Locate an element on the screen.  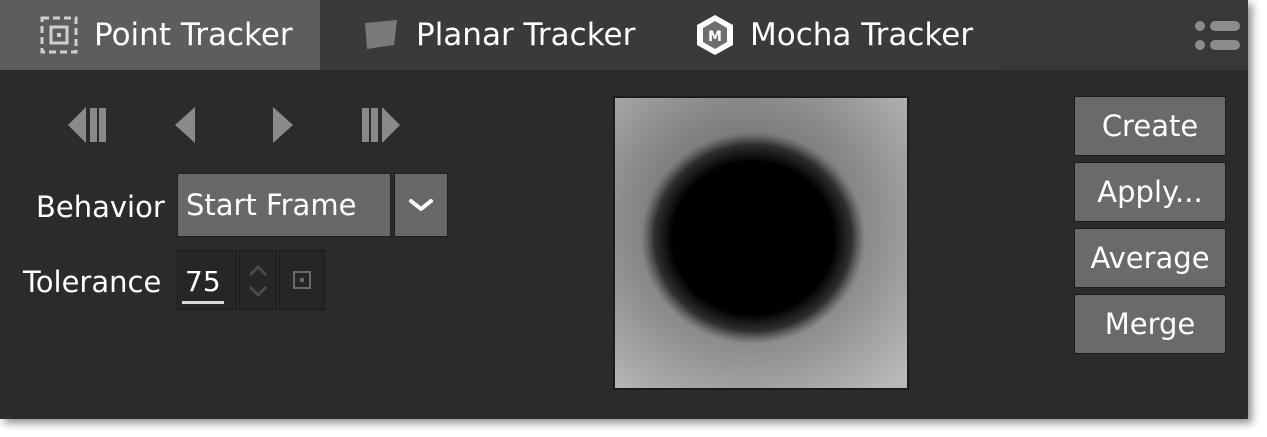
average-button: Average is located at coordinates (1150, 258).